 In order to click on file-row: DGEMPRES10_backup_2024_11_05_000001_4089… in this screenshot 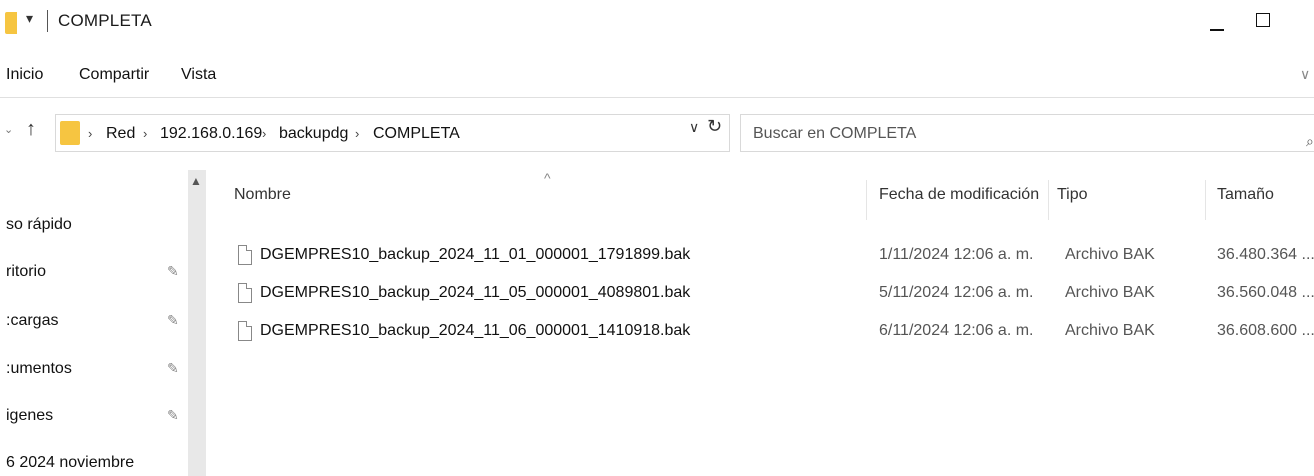, I will do `click(762, 295)`.